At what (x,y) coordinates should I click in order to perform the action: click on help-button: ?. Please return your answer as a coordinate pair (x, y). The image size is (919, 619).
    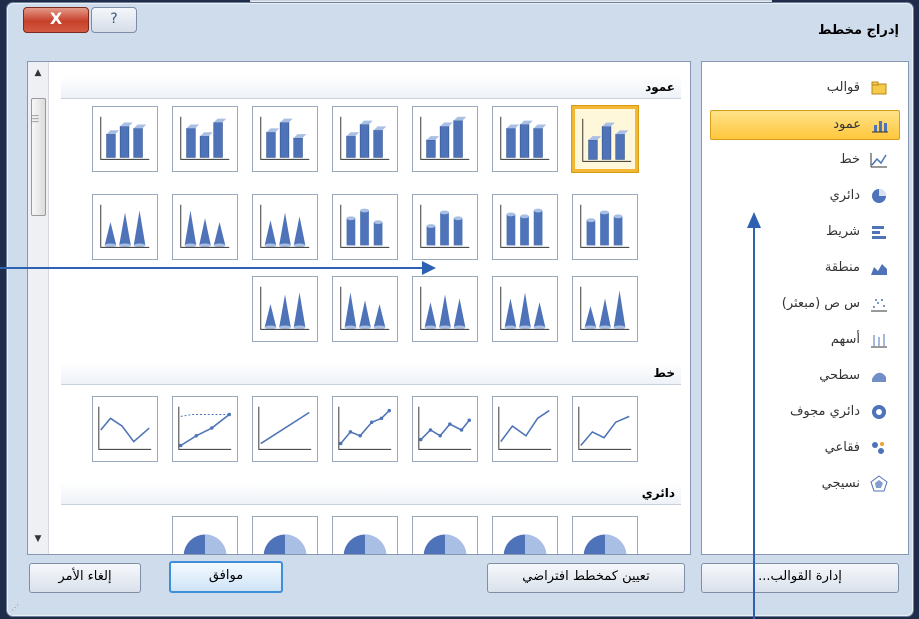
    Looking at the image, I should click on (114, 20).